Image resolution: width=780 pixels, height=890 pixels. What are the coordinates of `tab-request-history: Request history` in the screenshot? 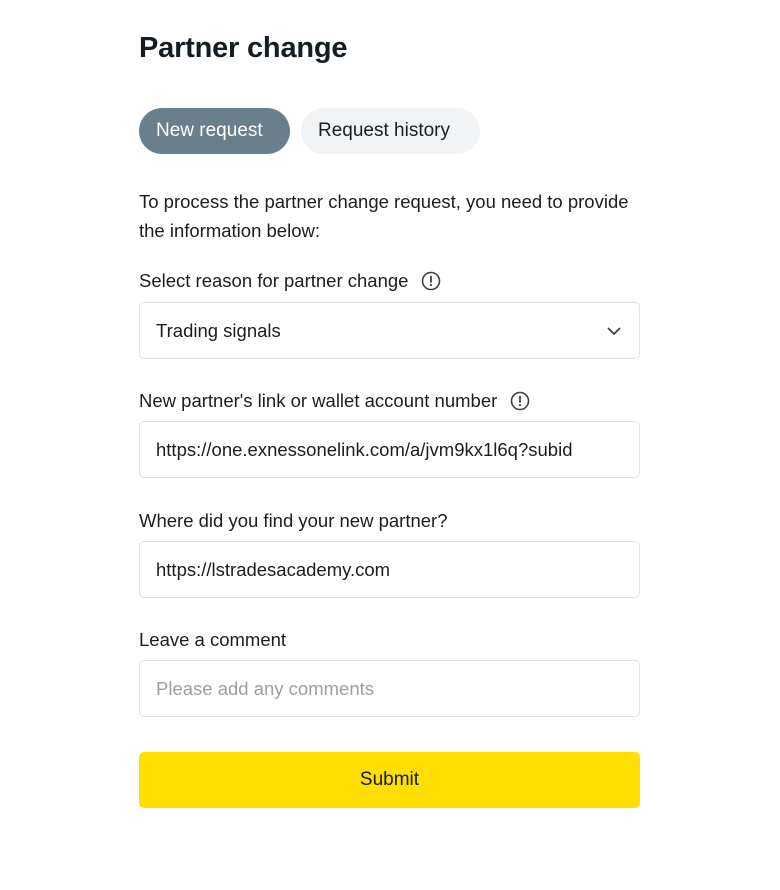 It's located at (390, 131).